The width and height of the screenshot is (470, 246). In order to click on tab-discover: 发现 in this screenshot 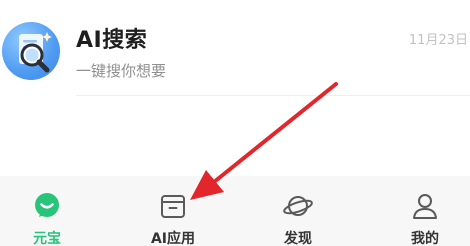, I will do `click(298, 211)`.